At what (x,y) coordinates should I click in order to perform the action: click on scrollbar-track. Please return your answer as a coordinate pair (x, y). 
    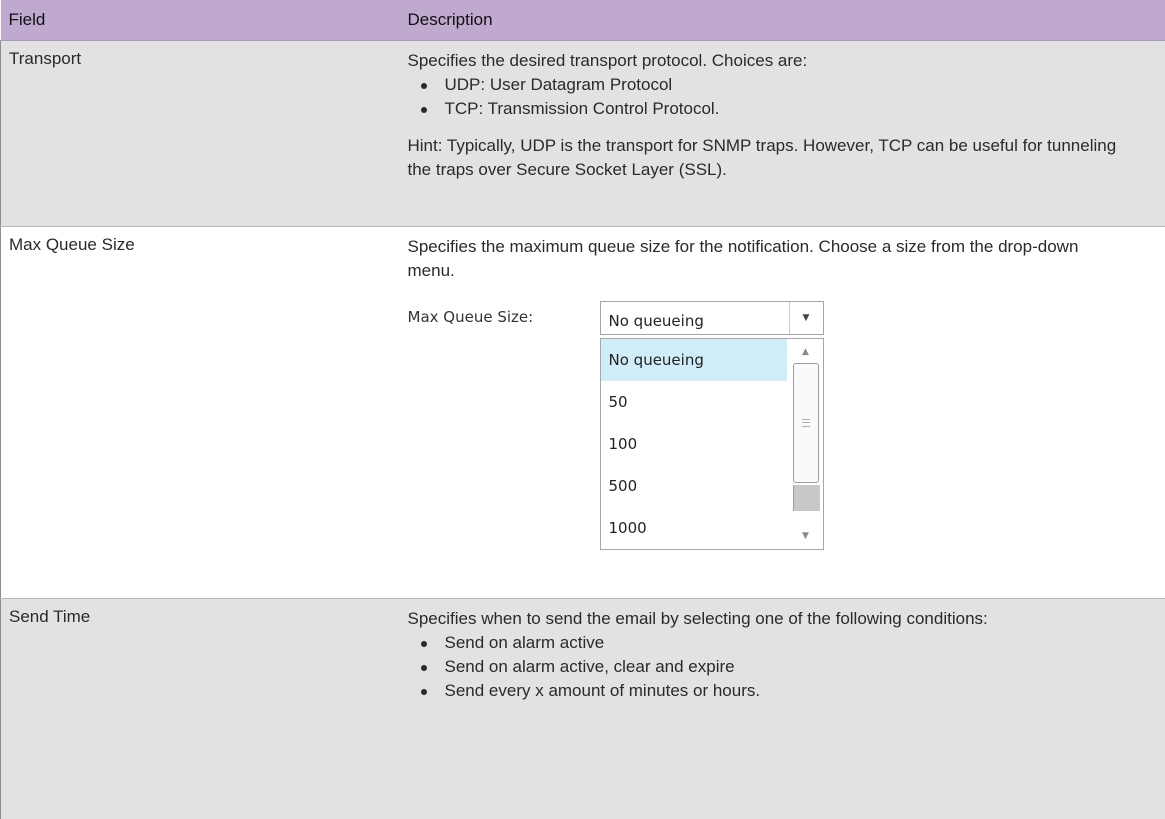
    Looking at the image, I should click on (806, 498).